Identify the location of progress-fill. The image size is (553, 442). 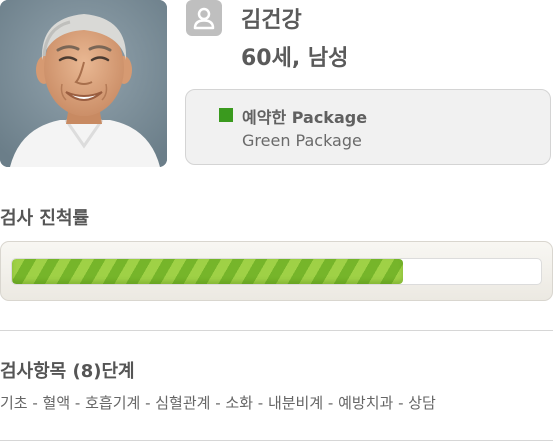
(208, 271).